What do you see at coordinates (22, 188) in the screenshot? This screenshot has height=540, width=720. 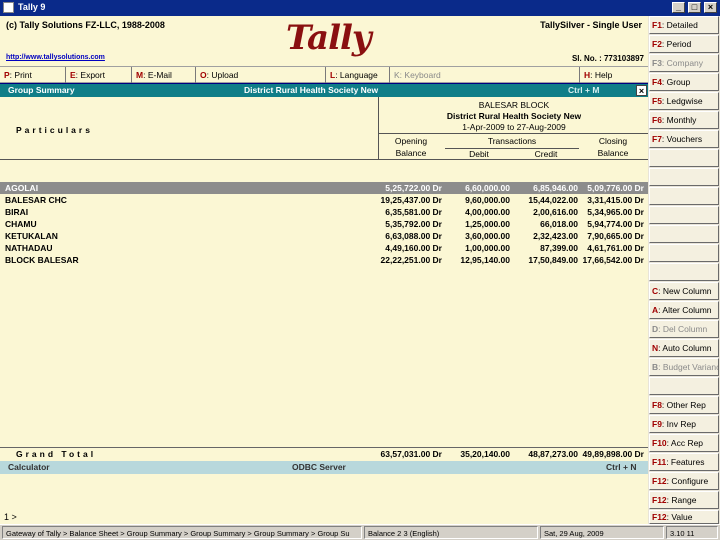 I see `row-name: AGOLAI` at bounding box center [22, 188].